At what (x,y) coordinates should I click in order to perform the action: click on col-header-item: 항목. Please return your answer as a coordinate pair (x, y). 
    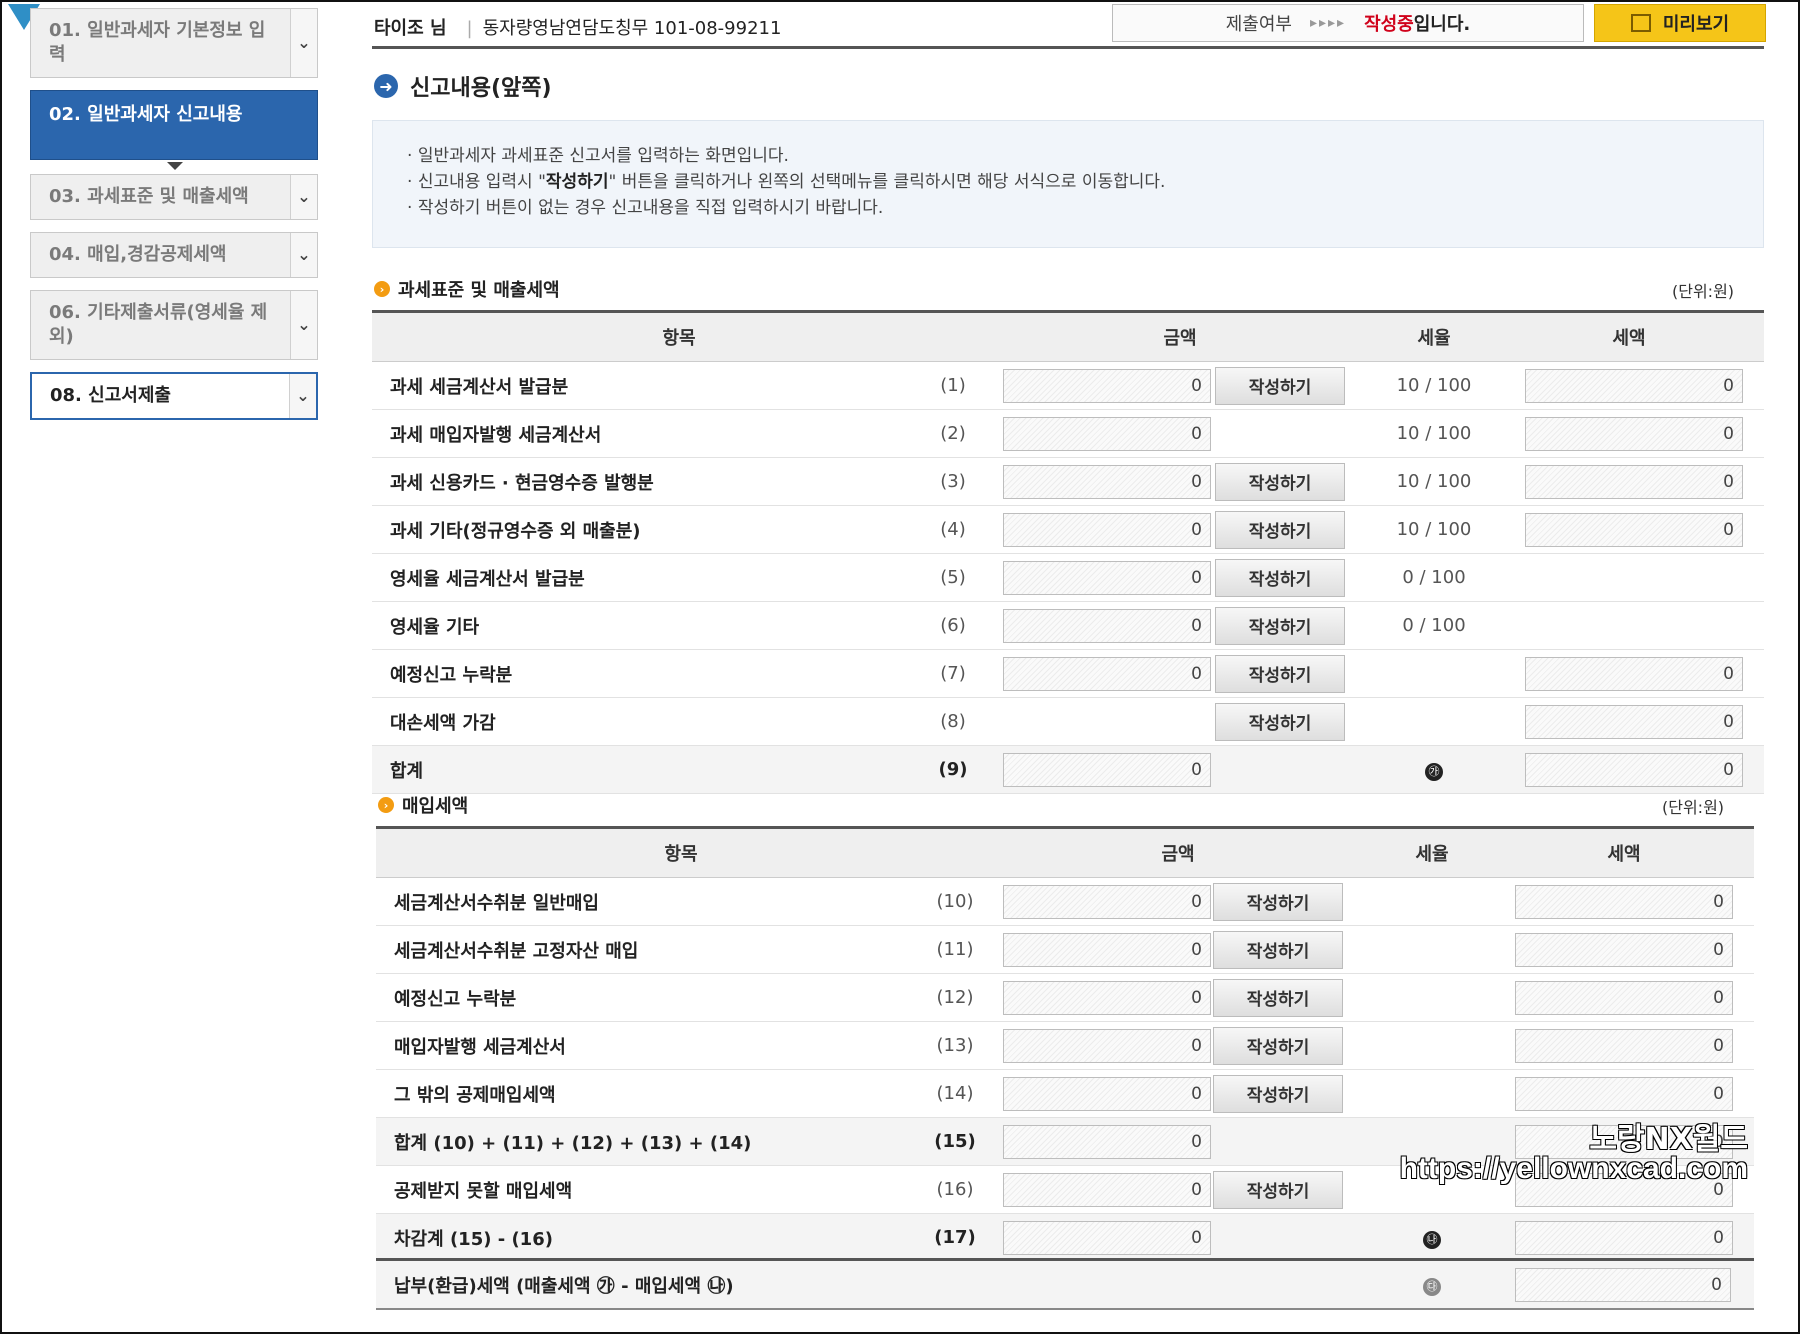
    Looking at the image, I should click on (681, 852).